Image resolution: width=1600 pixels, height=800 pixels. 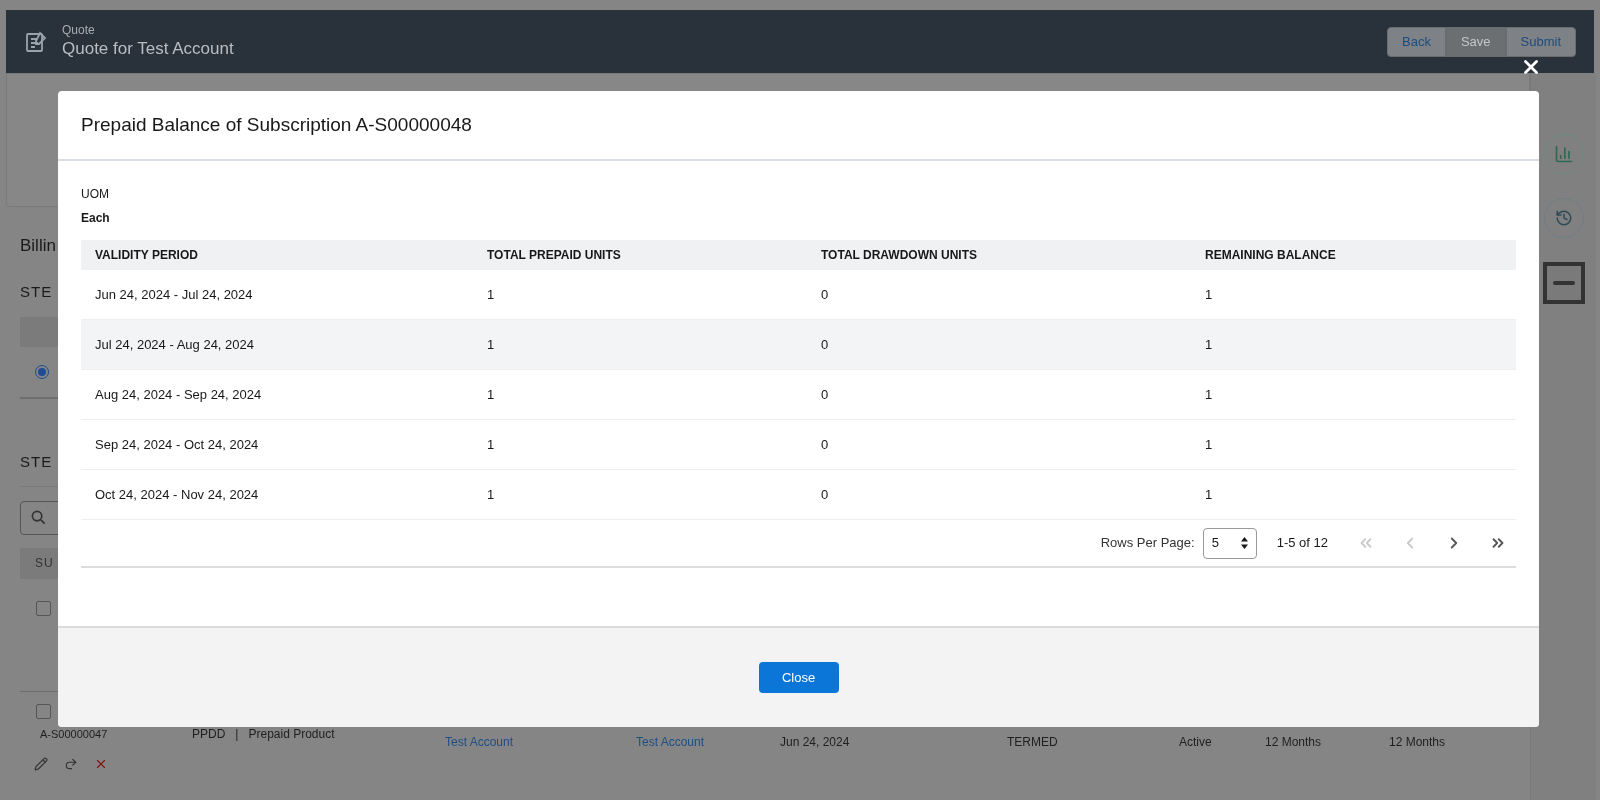 I want to click on redo-icon, so click(x=71, y=763).